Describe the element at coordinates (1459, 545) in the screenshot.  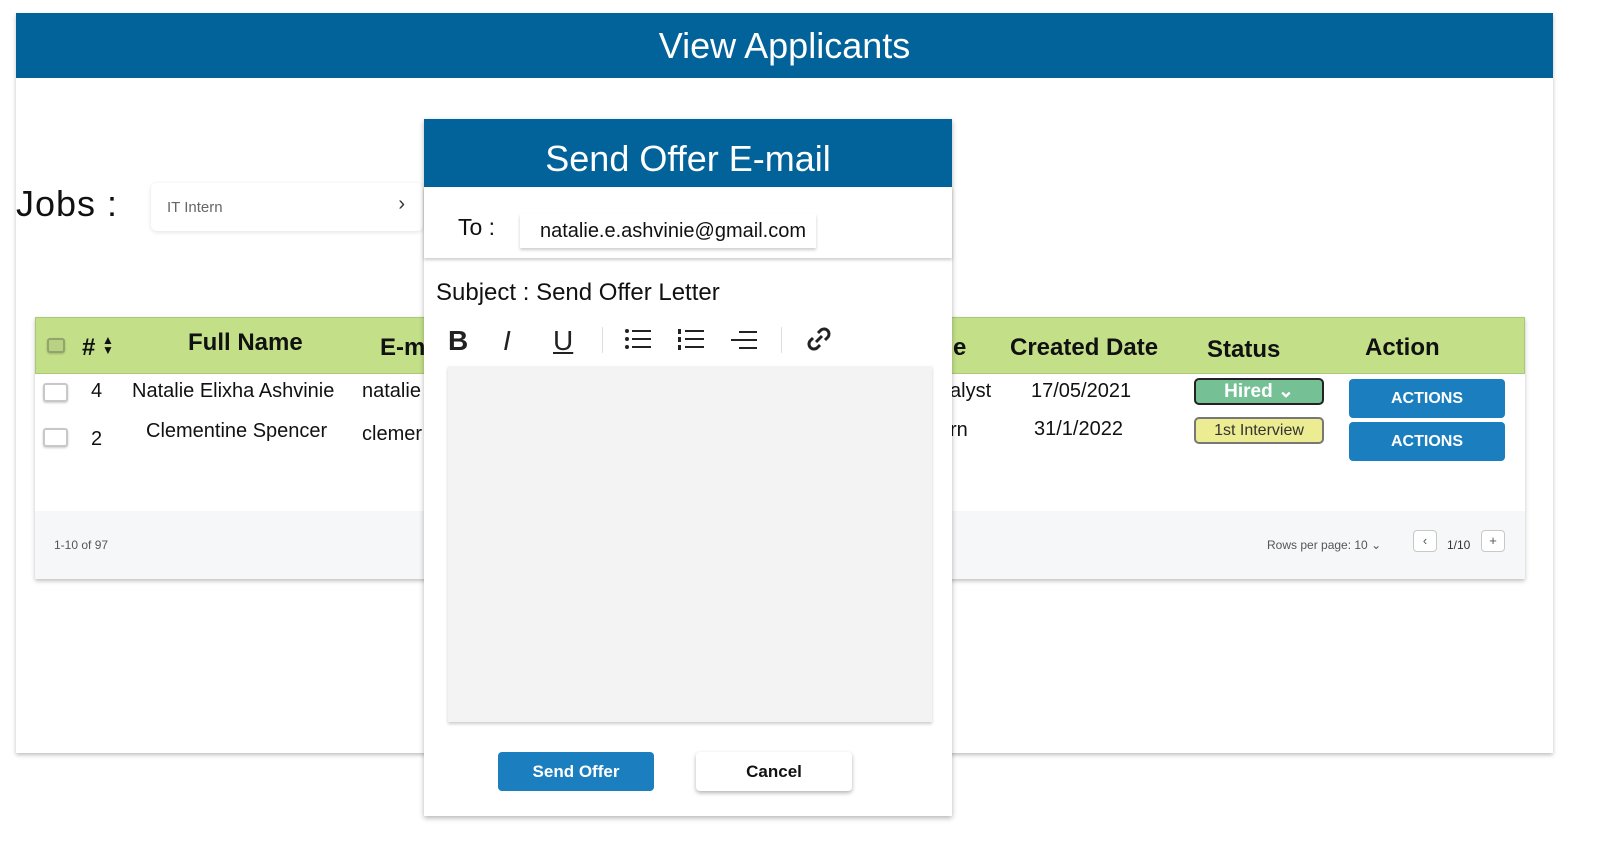
I see `page-indicator: 1/10` at that location.